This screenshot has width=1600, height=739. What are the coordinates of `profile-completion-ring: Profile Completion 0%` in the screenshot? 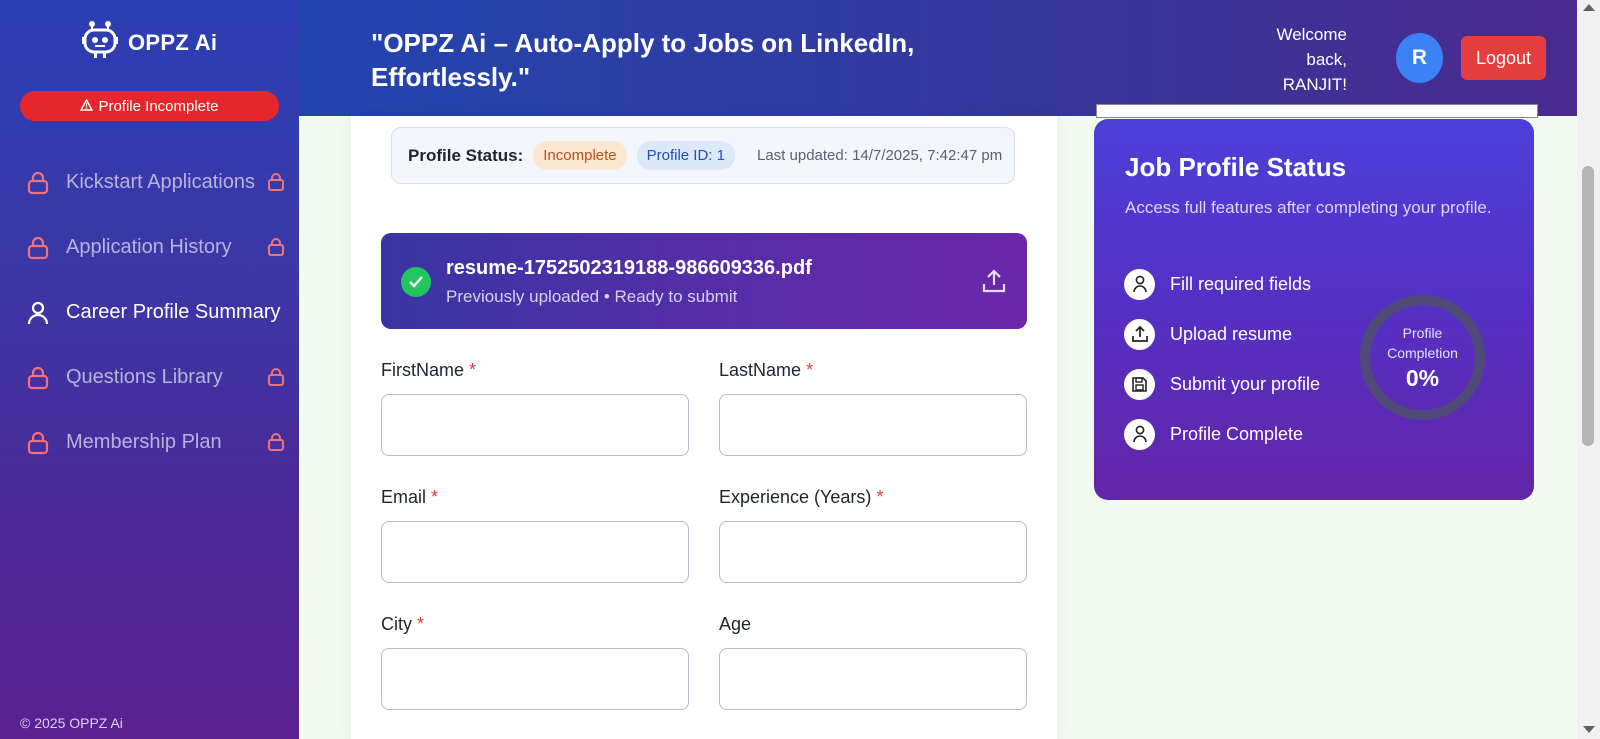 It's located at (1422, 357).